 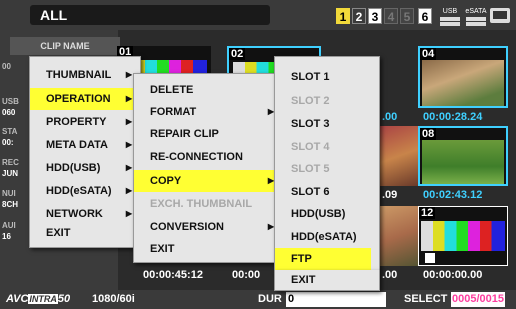 I want to click on menu-item-slot-3: SLOT 3, so click(x=327, y=124).